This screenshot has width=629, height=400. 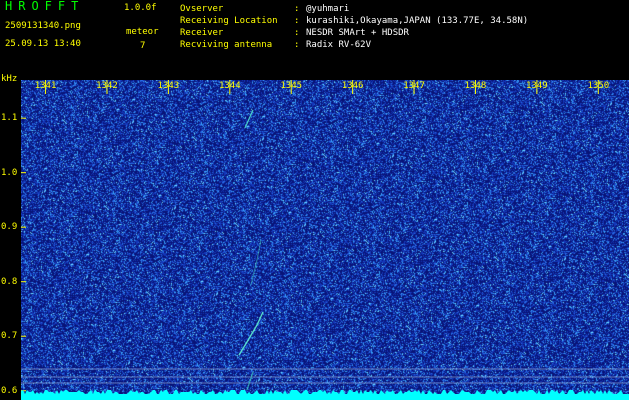 I want to click on time-tick-label: 1341, so click(x=45, y=86).